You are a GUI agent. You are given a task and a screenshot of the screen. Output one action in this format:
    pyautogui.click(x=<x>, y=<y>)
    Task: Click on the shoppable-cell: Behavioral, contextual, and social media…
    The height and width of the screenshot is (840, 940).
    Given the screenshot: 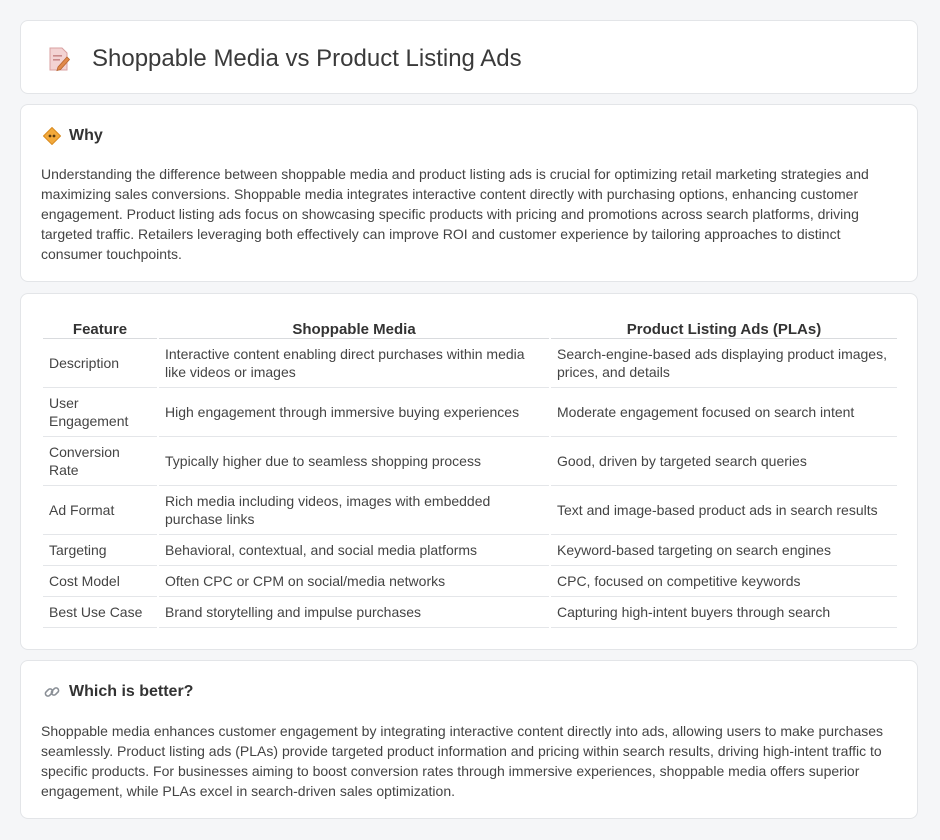 What is the action you would take?
    pyautogui.click(x=354, y=550)
    